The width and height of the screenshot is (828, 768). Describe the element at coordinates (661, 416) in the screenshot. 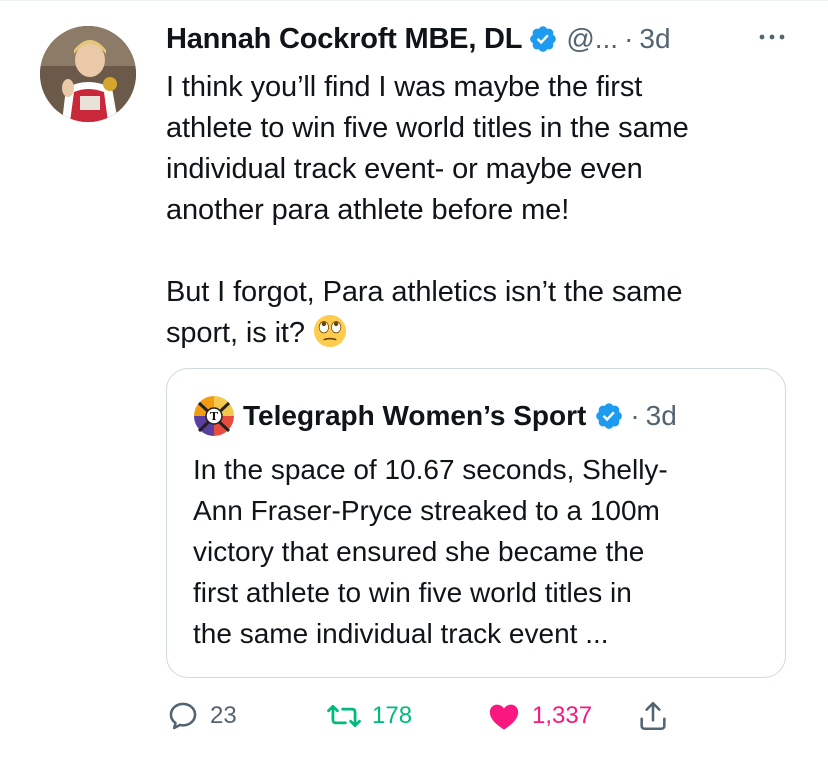

I see `quoted-timestamp: 3d` at that location.